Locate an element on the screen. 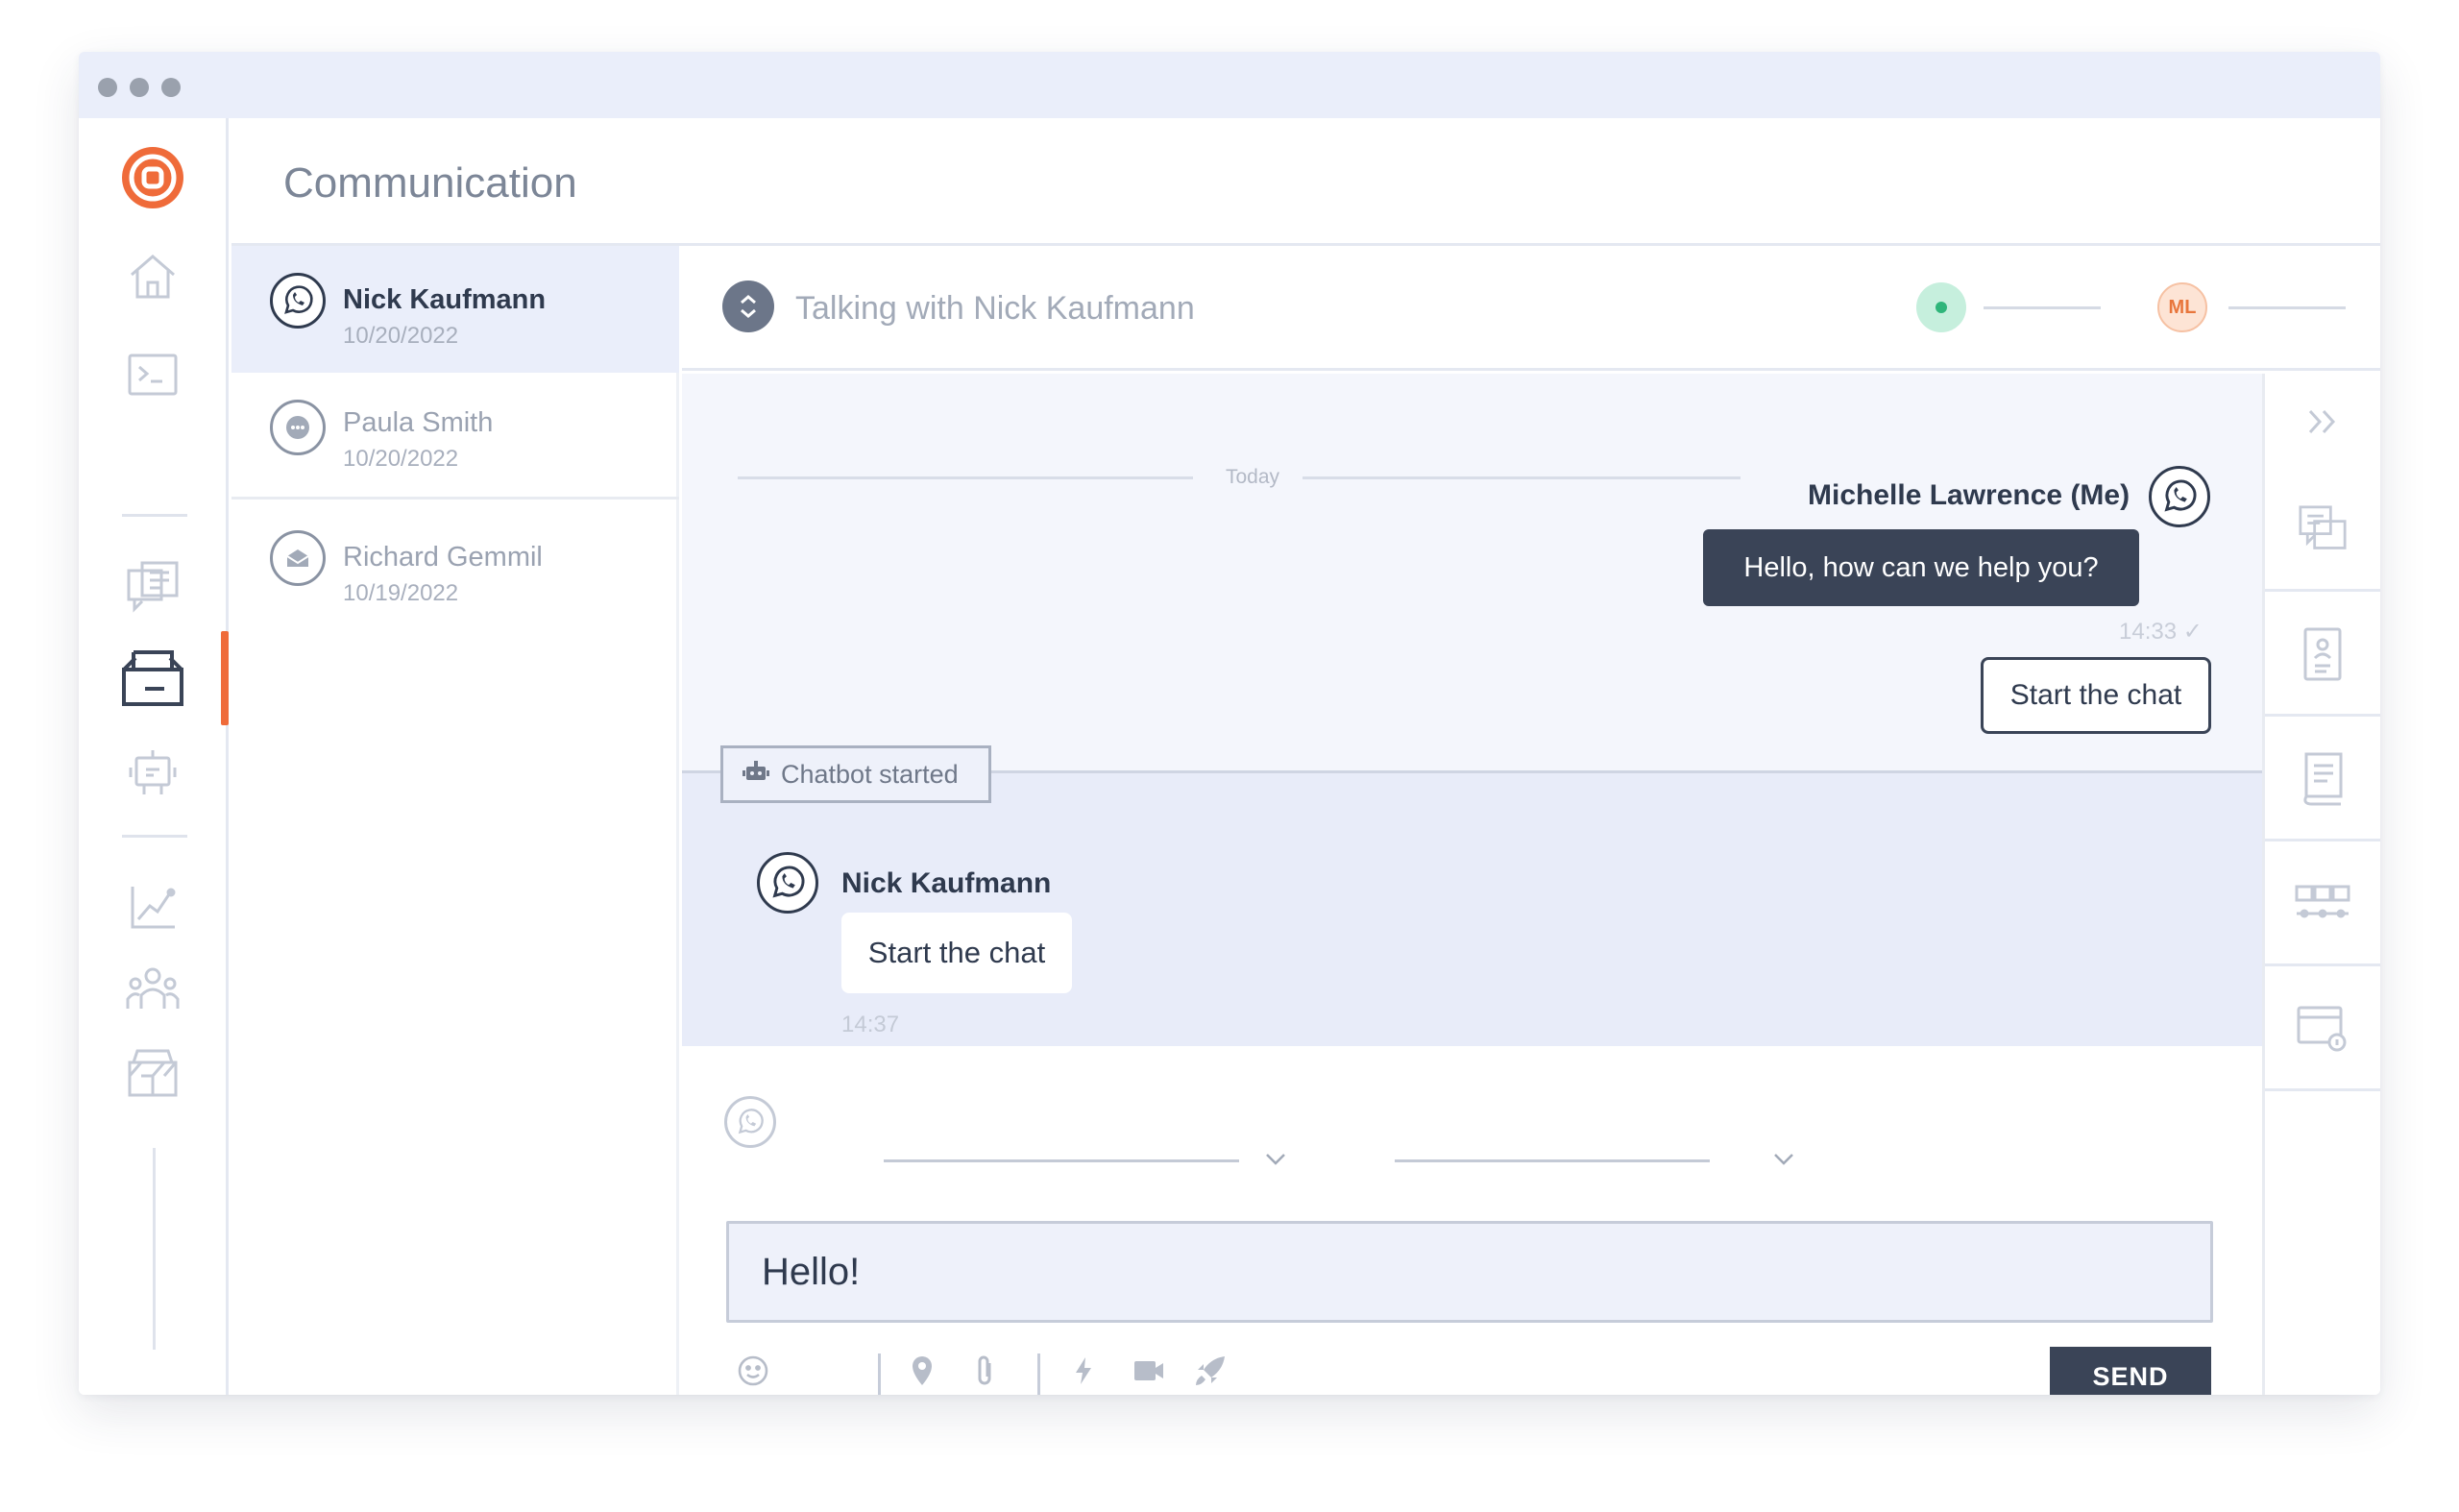 The image size is (2459, 1512). store-icon is located at coordinates (152, 1072).